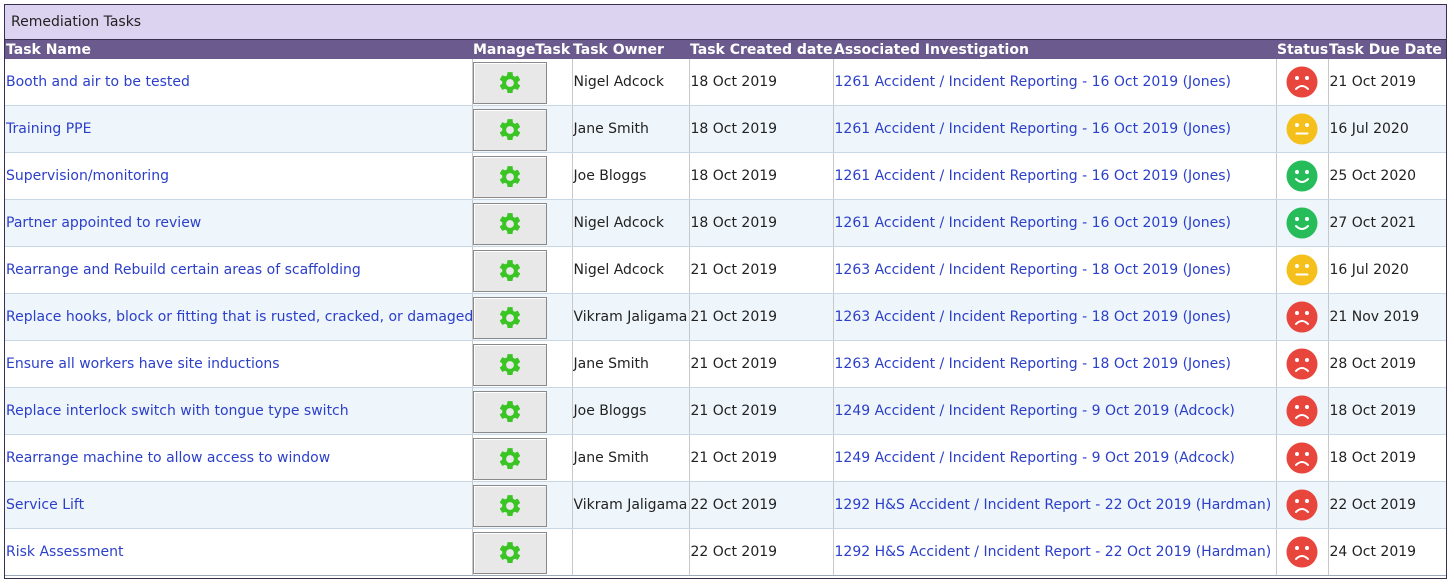 The height and width of the screenshot is (584, 1454). Describe the element at coordinates (238, 223) in the screenshot. I see `task-name-cell: Partner appointed to review` at that location.